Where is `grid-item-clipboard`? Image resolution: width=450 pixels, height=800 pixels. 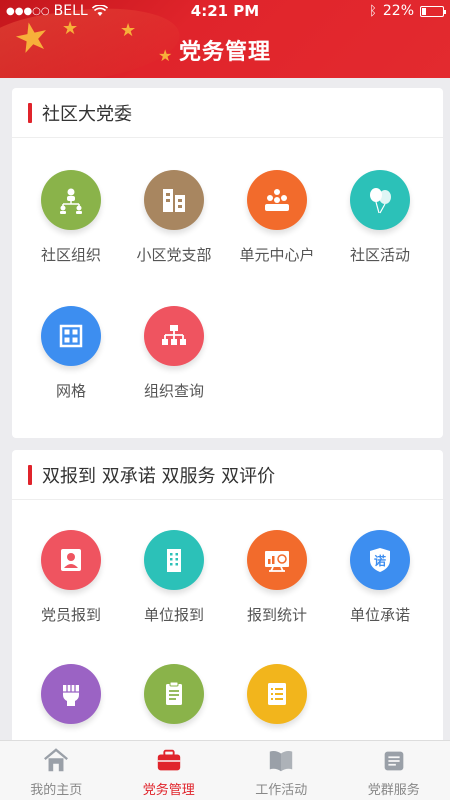 grid-item-clipboard is located at coordinates (174, 701).